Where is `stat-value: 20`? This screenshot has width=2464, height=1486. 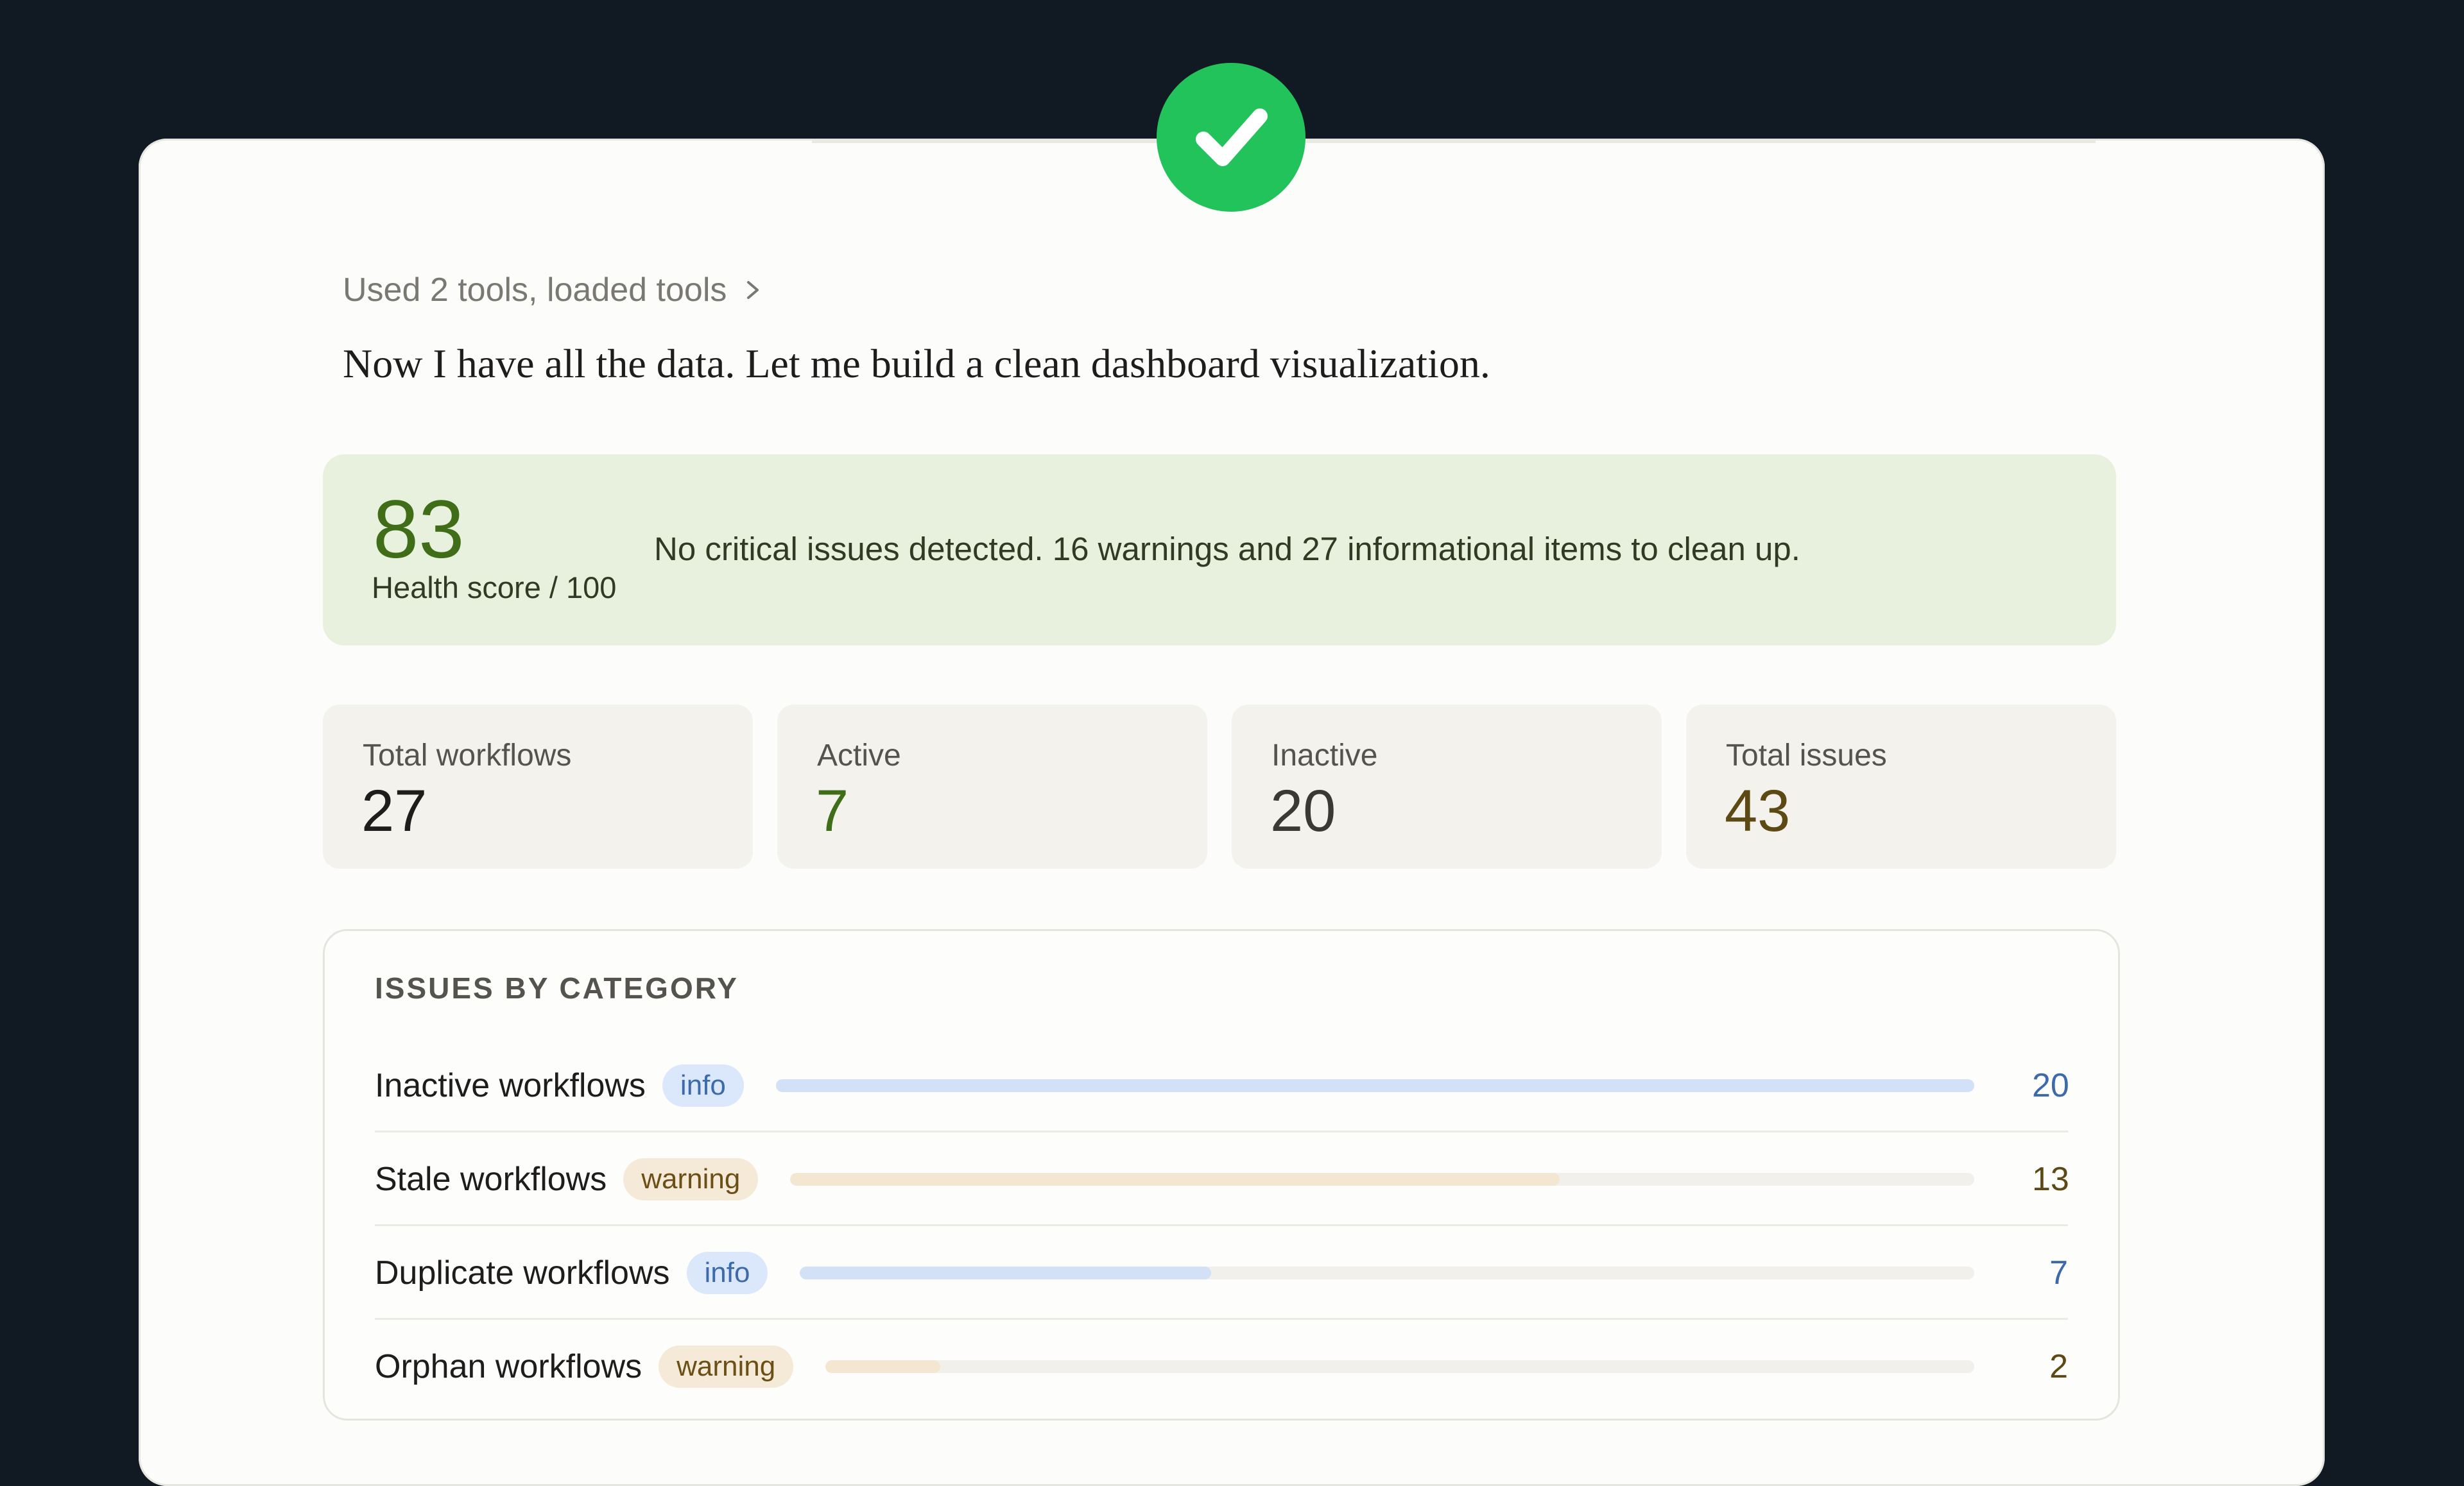 stat-value: 20 is located at coordinates (1303, 811).